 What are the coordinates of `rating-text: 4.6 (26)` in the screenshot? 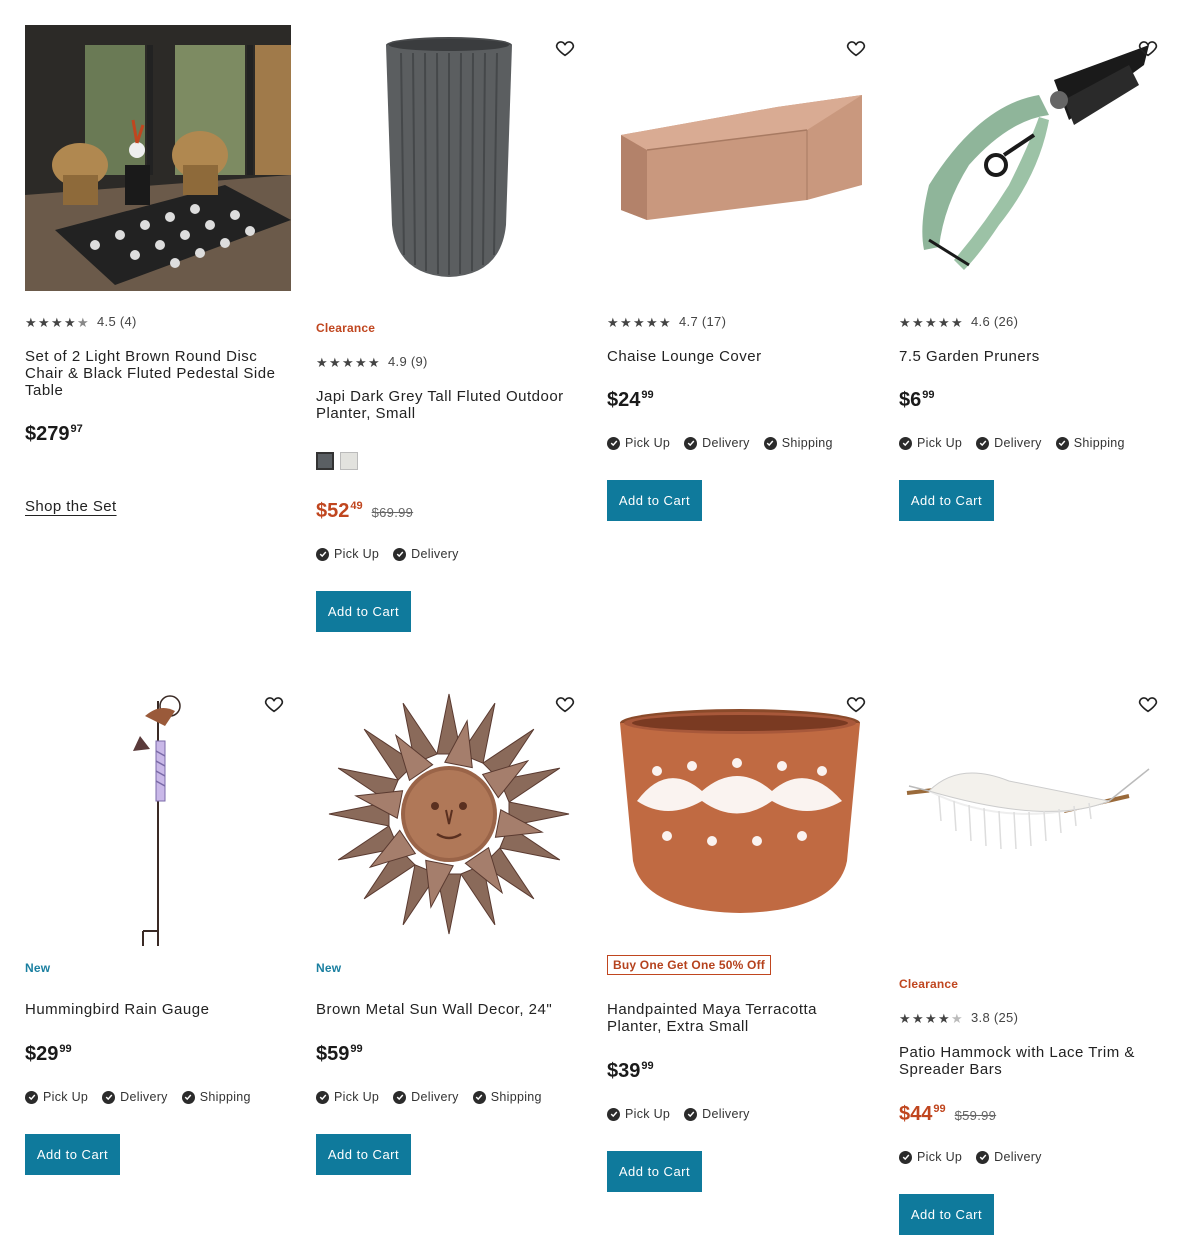 It's located at (995, 321).